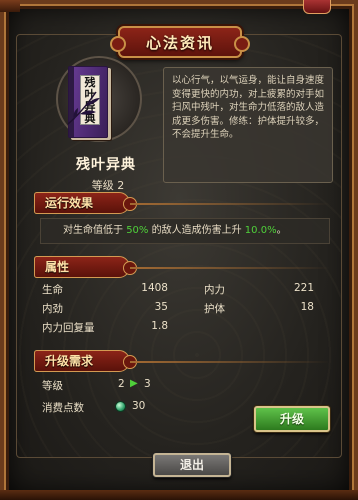  I want to click on req-level-from: 2, so click(121, 384).